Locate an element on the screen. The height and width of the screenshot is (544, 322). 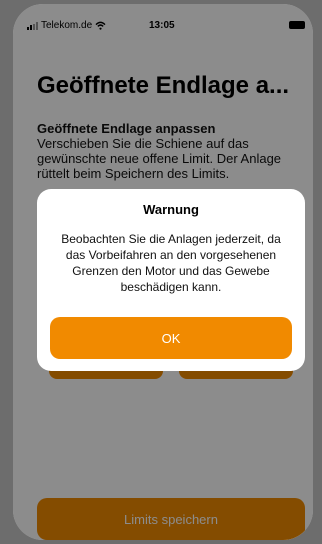
alert-title: Warnung is located at coordinates (171, 209).